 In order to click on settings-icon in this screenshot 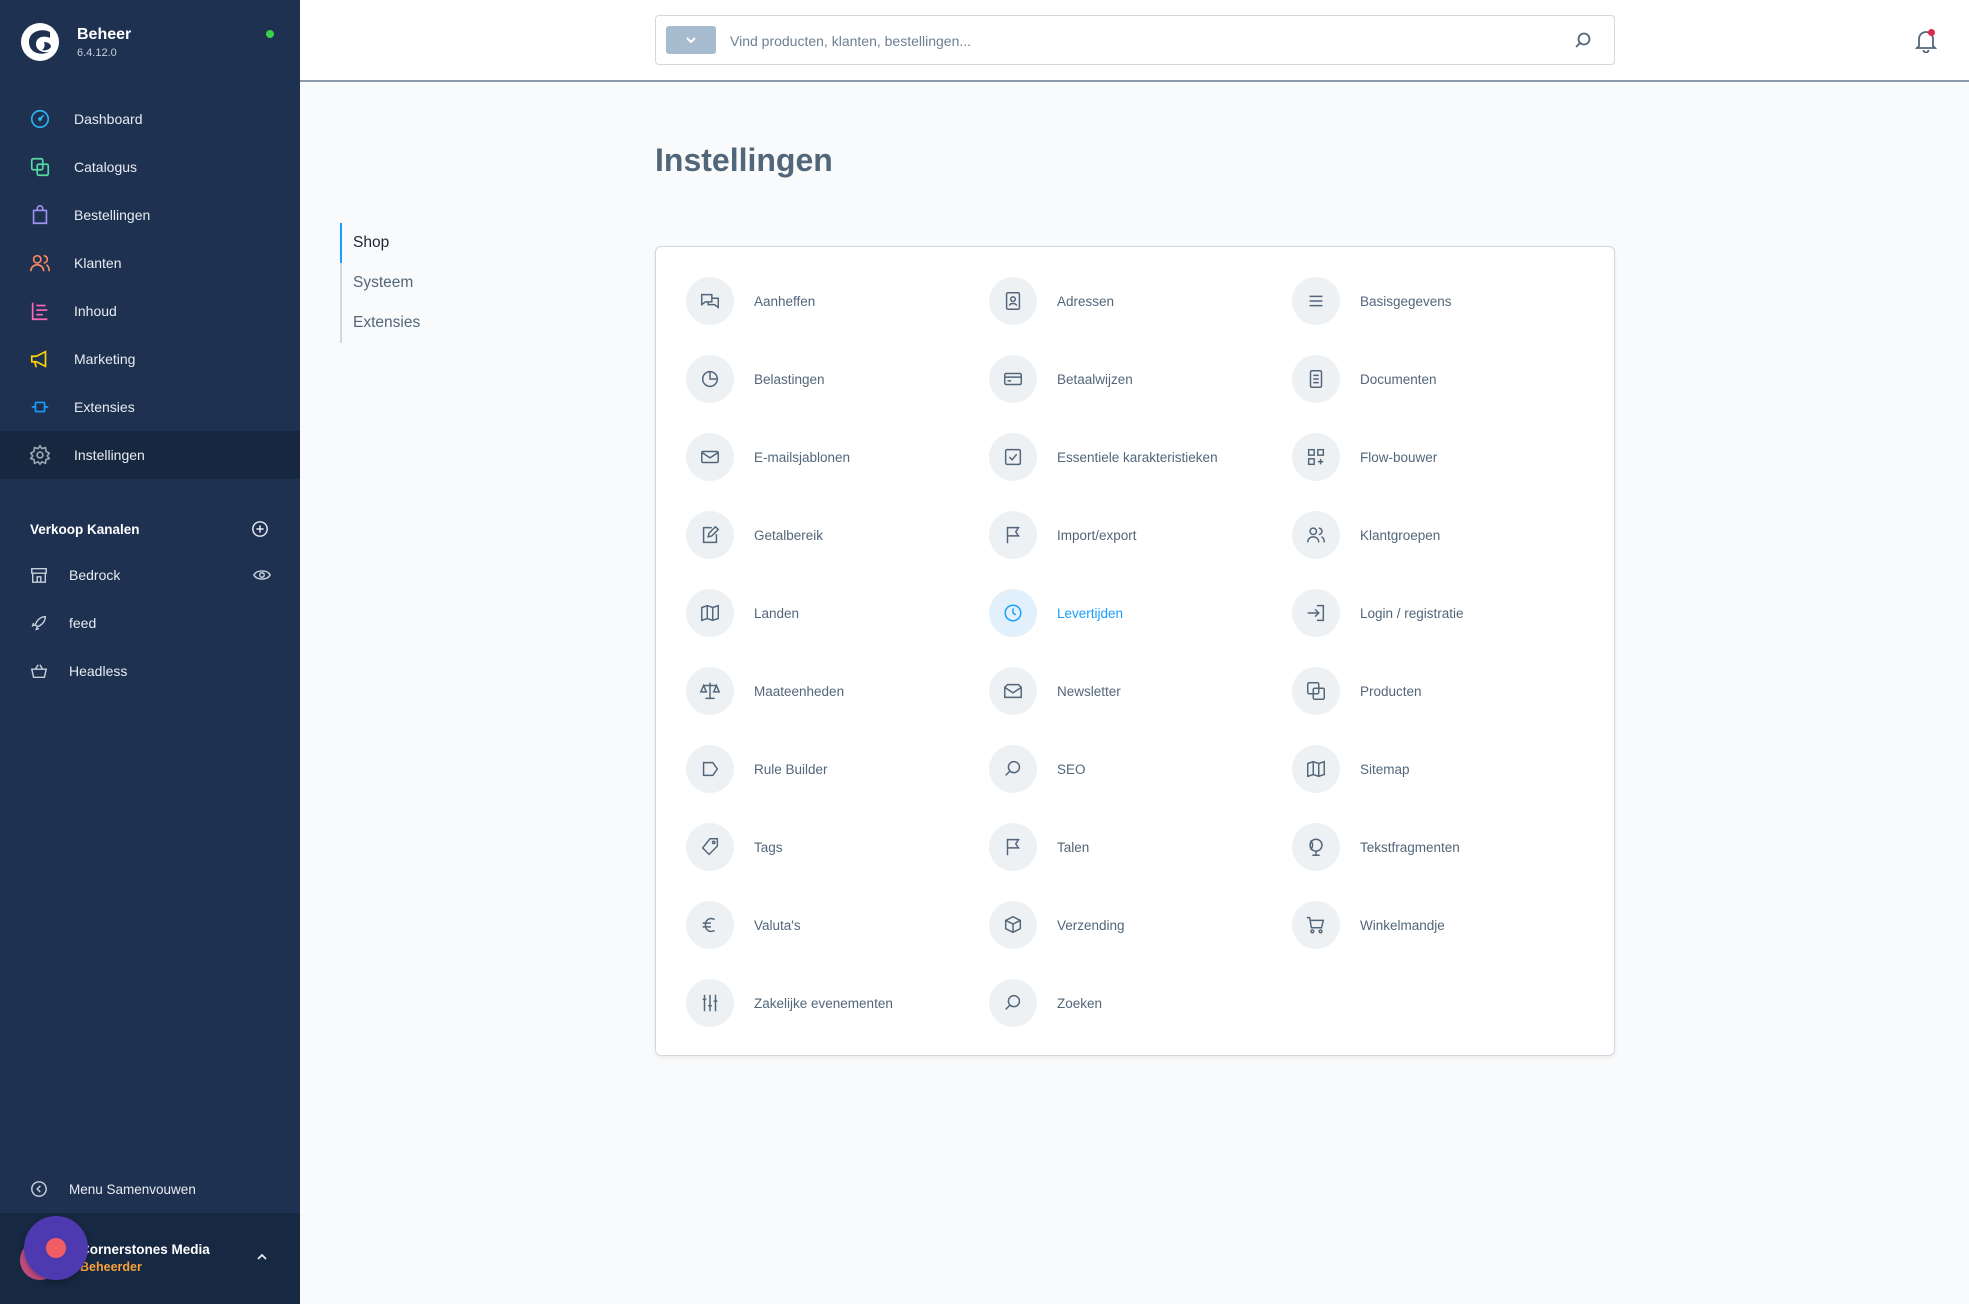, I will do `click(40, 455)`.